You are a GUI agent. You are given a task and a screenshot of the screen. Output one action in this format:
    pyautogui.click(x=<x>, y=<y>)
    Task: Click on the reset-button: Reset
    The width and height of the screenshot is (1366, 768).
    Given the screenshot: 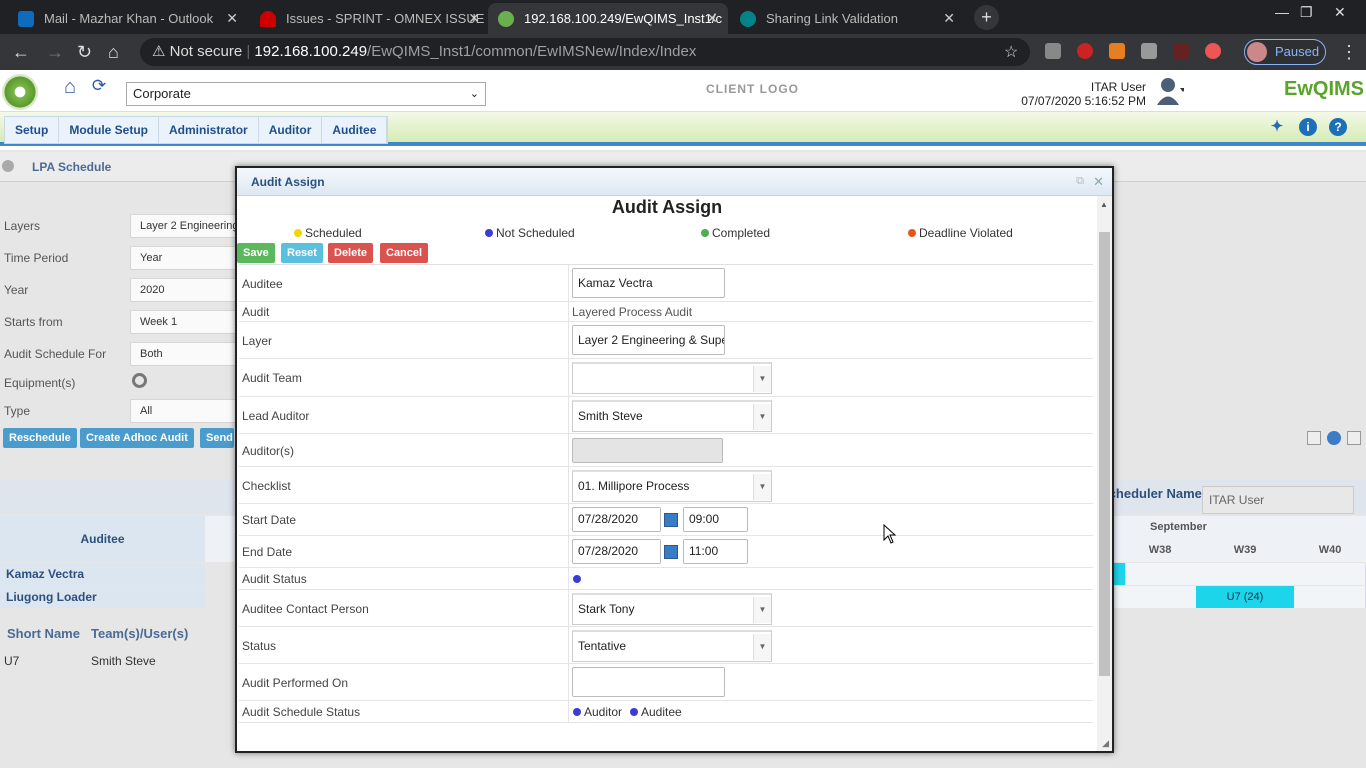 What is the action you would take?
    pyautogui.click(x=302, y=253)
    